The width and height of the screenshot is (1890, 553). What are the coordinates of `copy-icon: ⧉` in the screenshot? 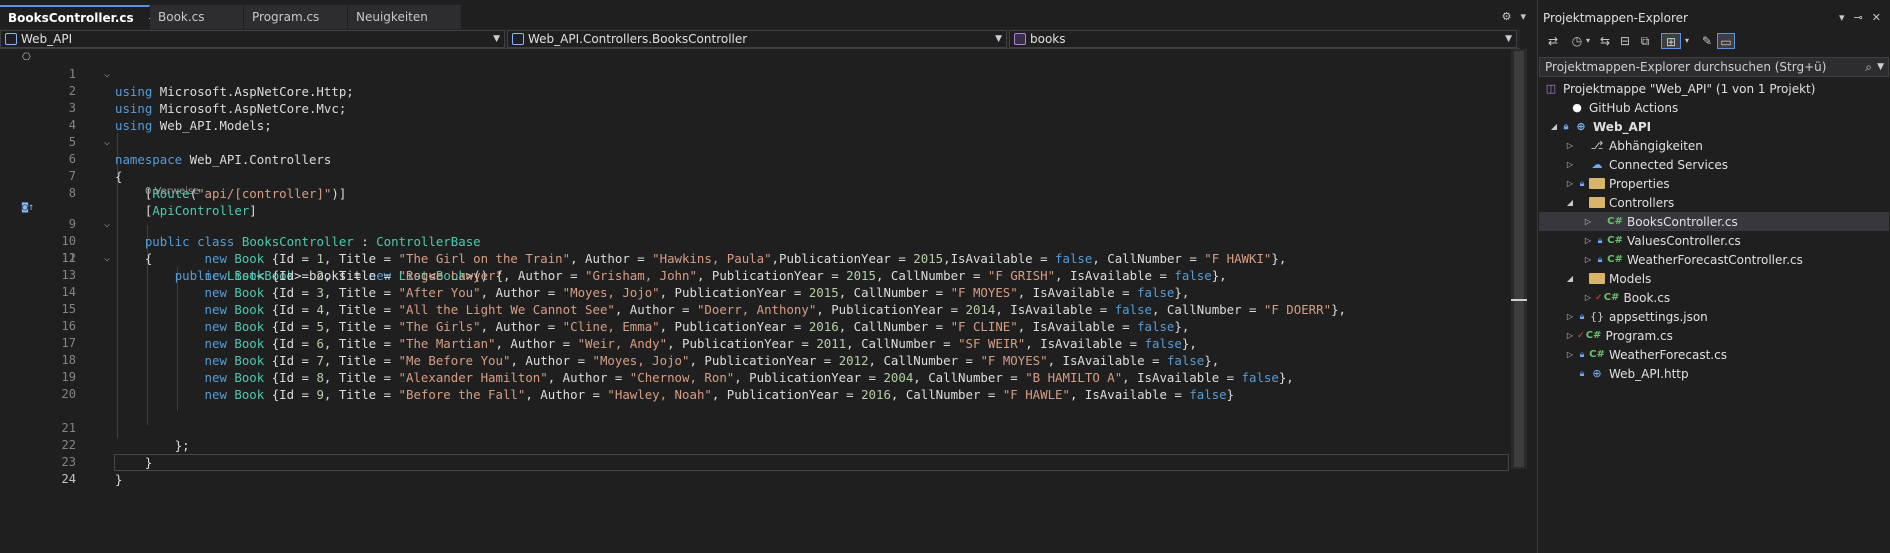 It's located at (1645, 41).